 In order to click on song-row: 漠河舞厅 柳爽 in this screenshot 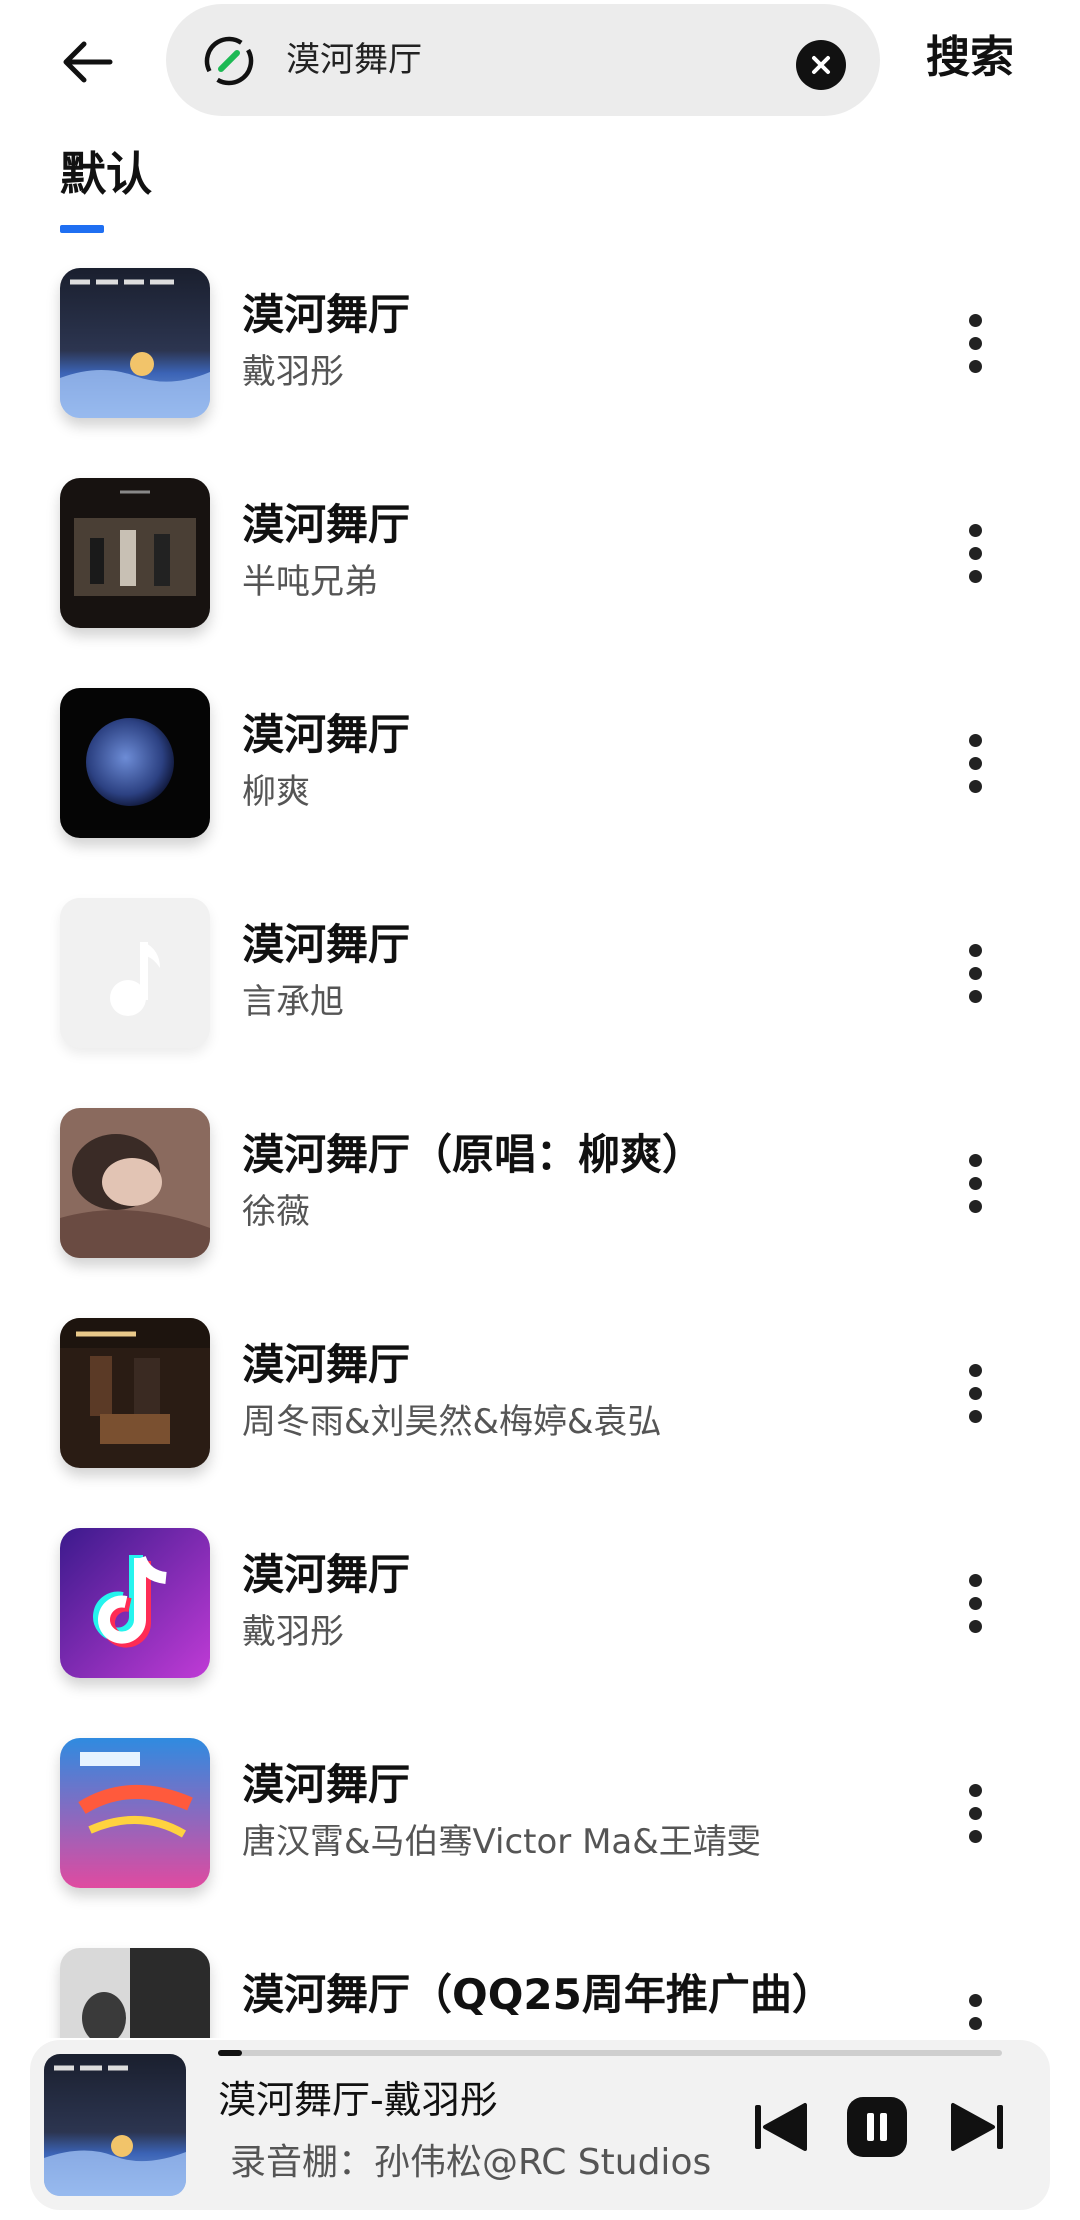, I will do `click(540, 783)`.